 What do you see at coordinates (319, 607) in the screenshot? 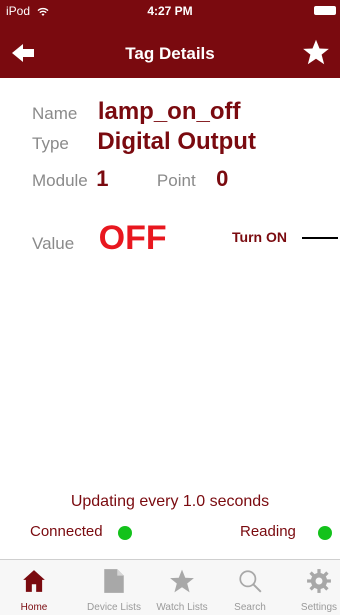
I see `tab-settings-label: Settings` at bounding box center [319, 607].